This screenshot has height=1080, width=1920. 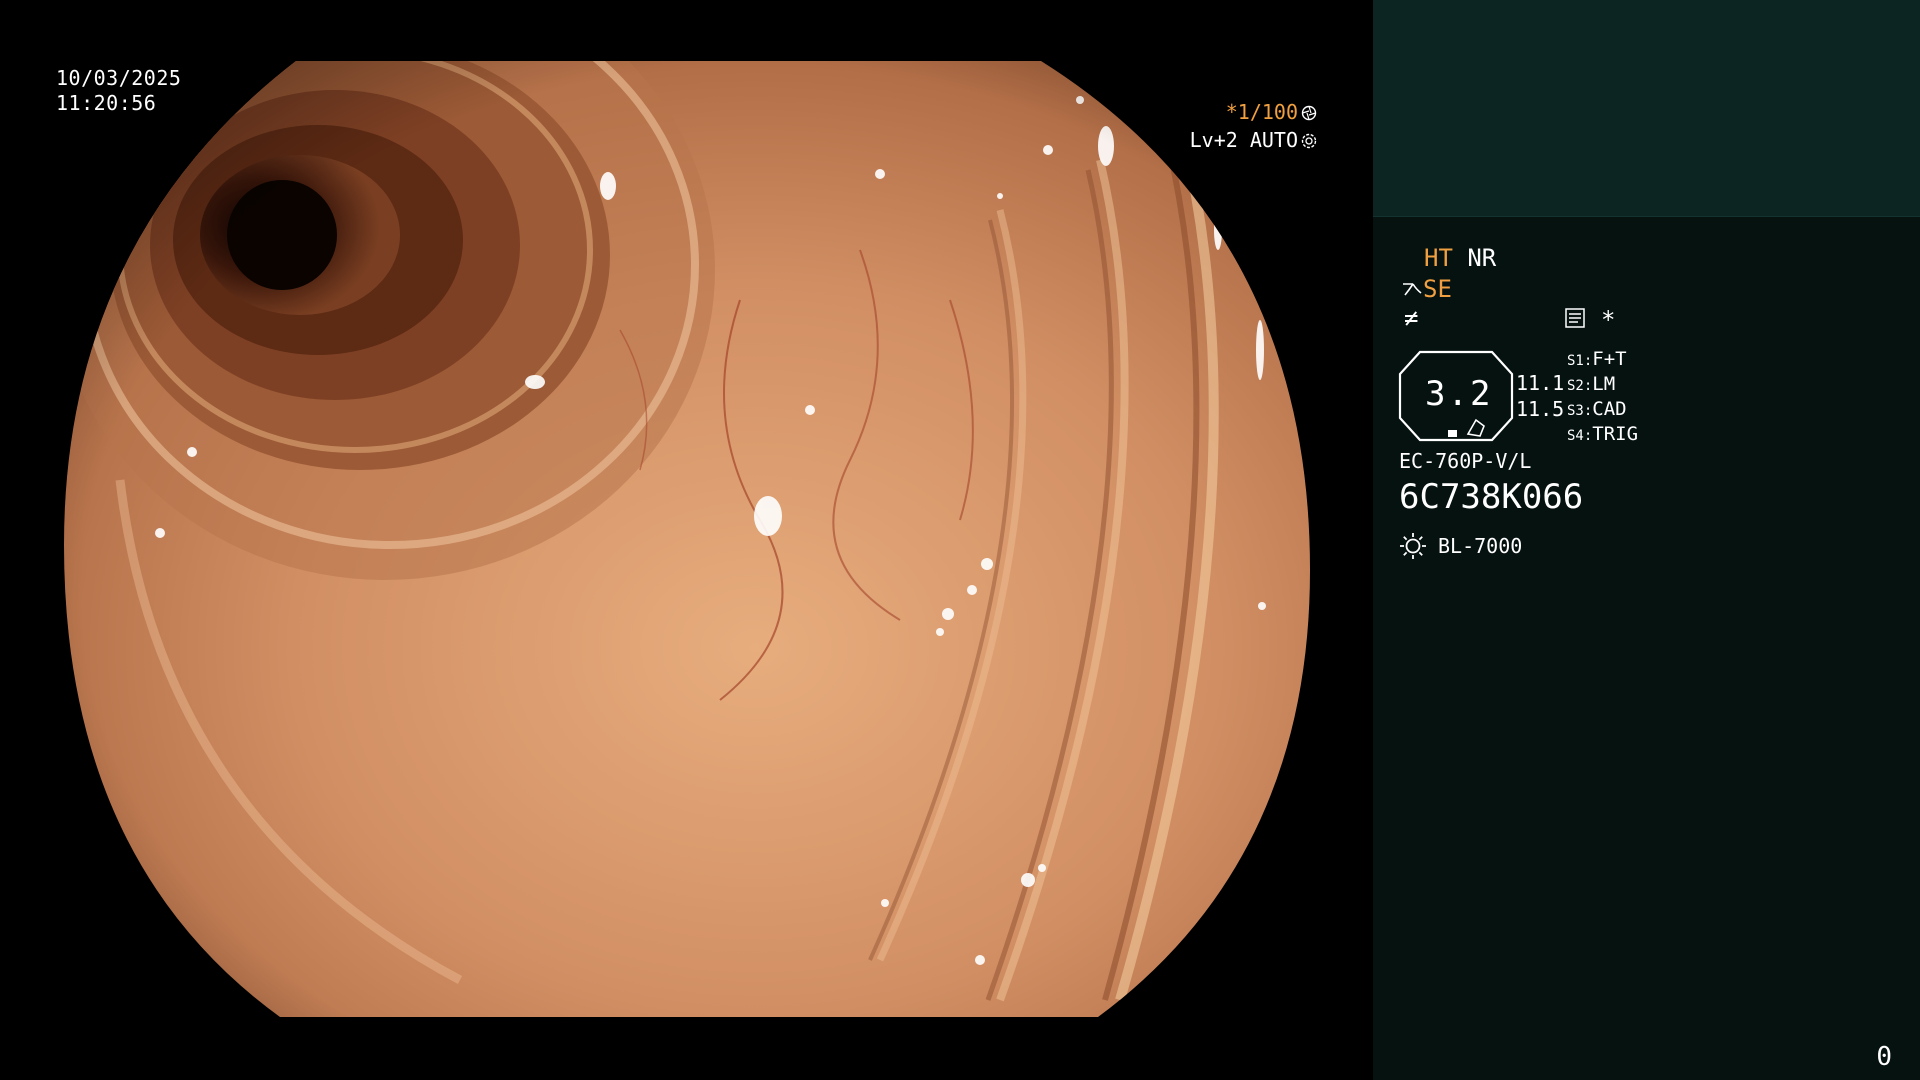 What do you see at coordinates (1603, 434) in the screenshot?
I see `switch-s4: S4:TRIG` at bounding box center [1603, 434].